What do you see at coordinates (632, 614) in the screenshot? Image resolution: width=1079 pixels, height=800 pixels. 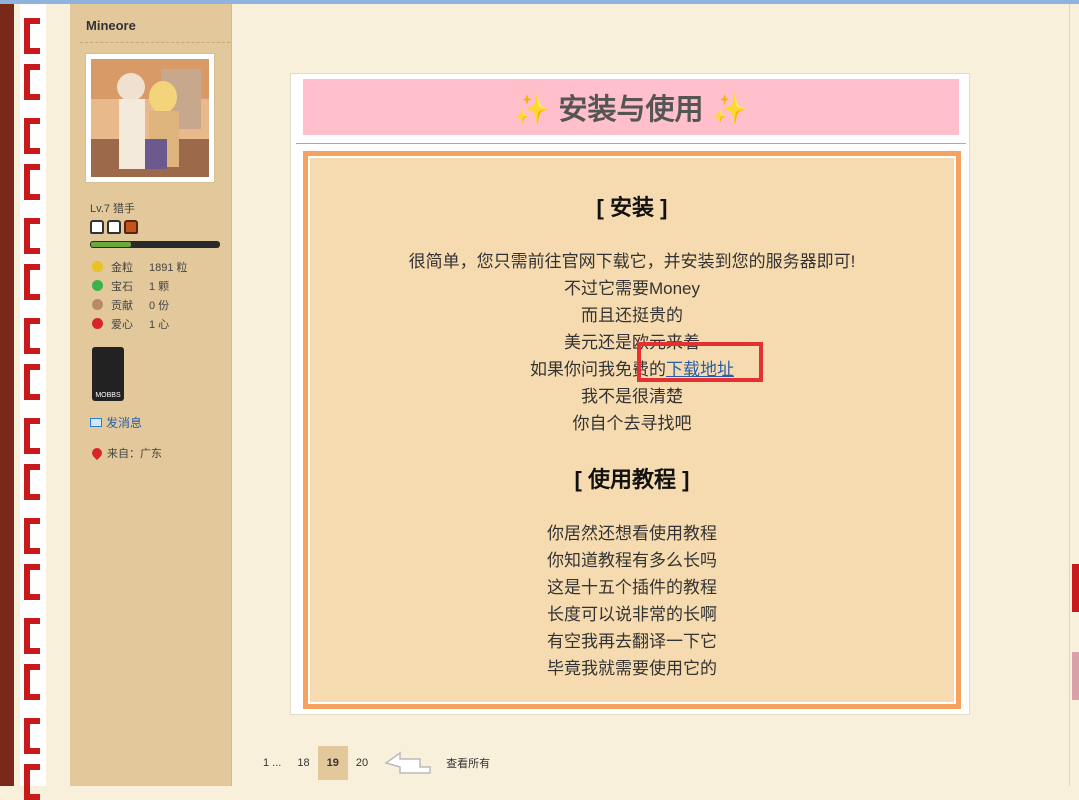 I see `text-line: 长度可以说非常的长啊` at bounding box center [632, 614].